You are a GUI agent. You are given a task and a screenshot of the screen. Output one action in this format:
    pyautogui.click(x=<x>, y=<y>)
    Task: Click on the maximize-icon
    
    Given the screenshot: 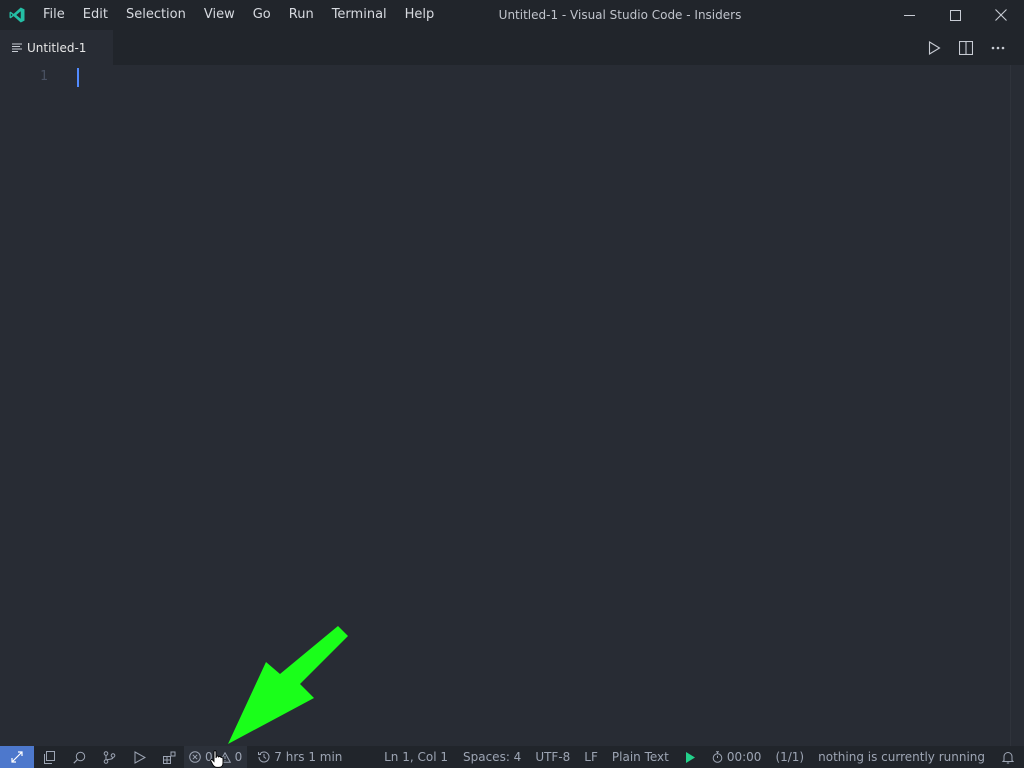 What is the action you would take?
    pyautogui.click(x=955, y=15)
    